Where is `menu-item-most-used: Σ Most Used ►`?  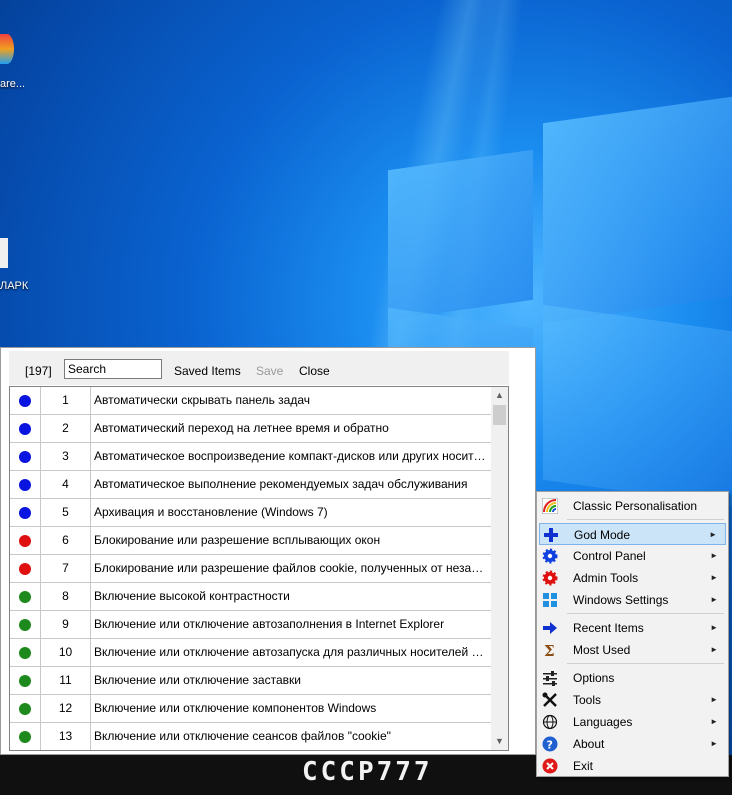
menu-item-most-used: Σ Most Used ► is located at coordinates (632, 650).